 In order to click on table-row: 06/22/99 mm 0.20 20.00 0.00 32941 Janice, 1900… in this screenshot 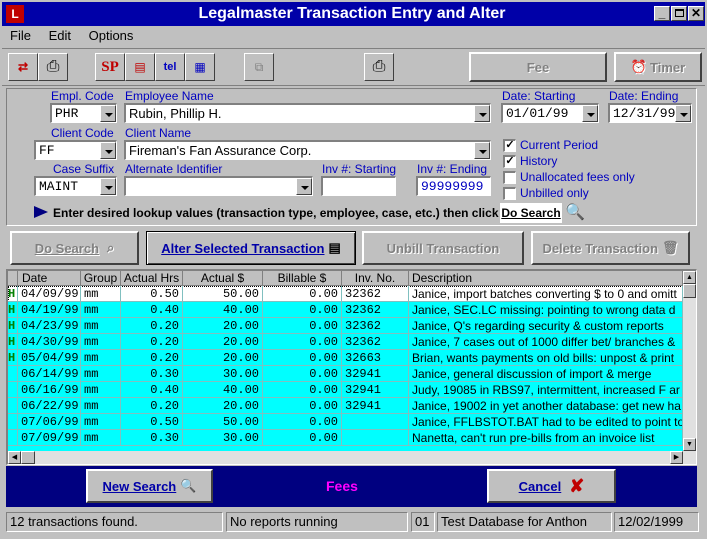, I will do `click(345, 406)`.